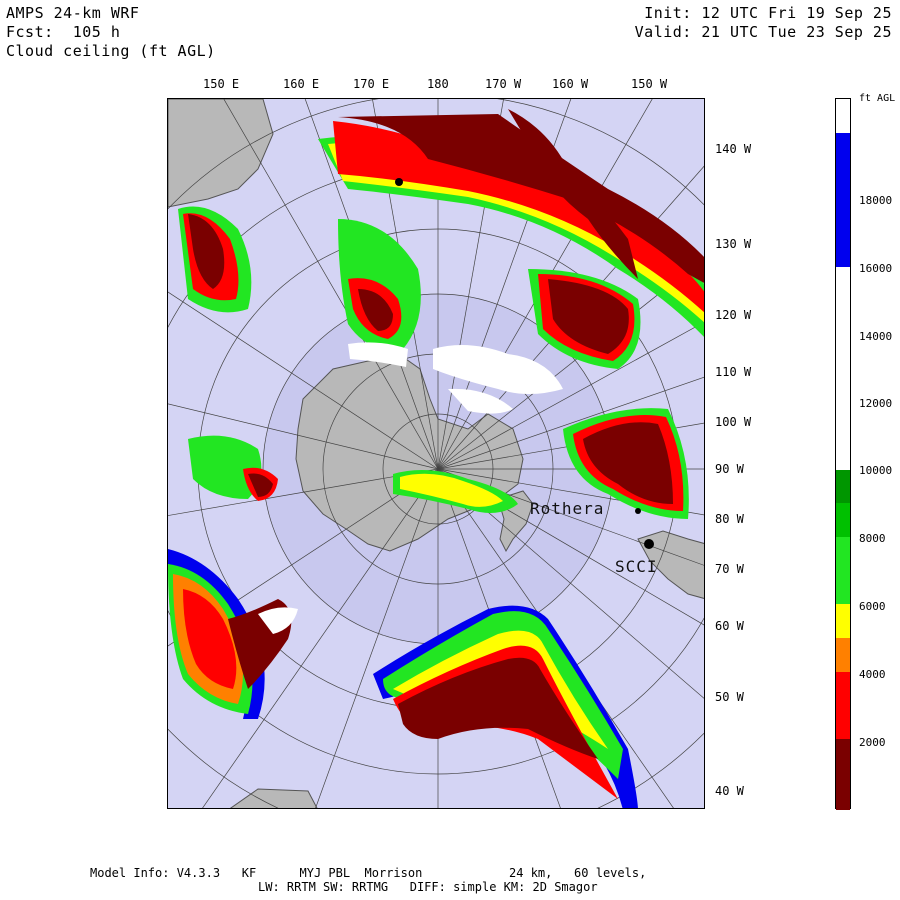  I want to click on station-marker-rothera, so click(638, 511).